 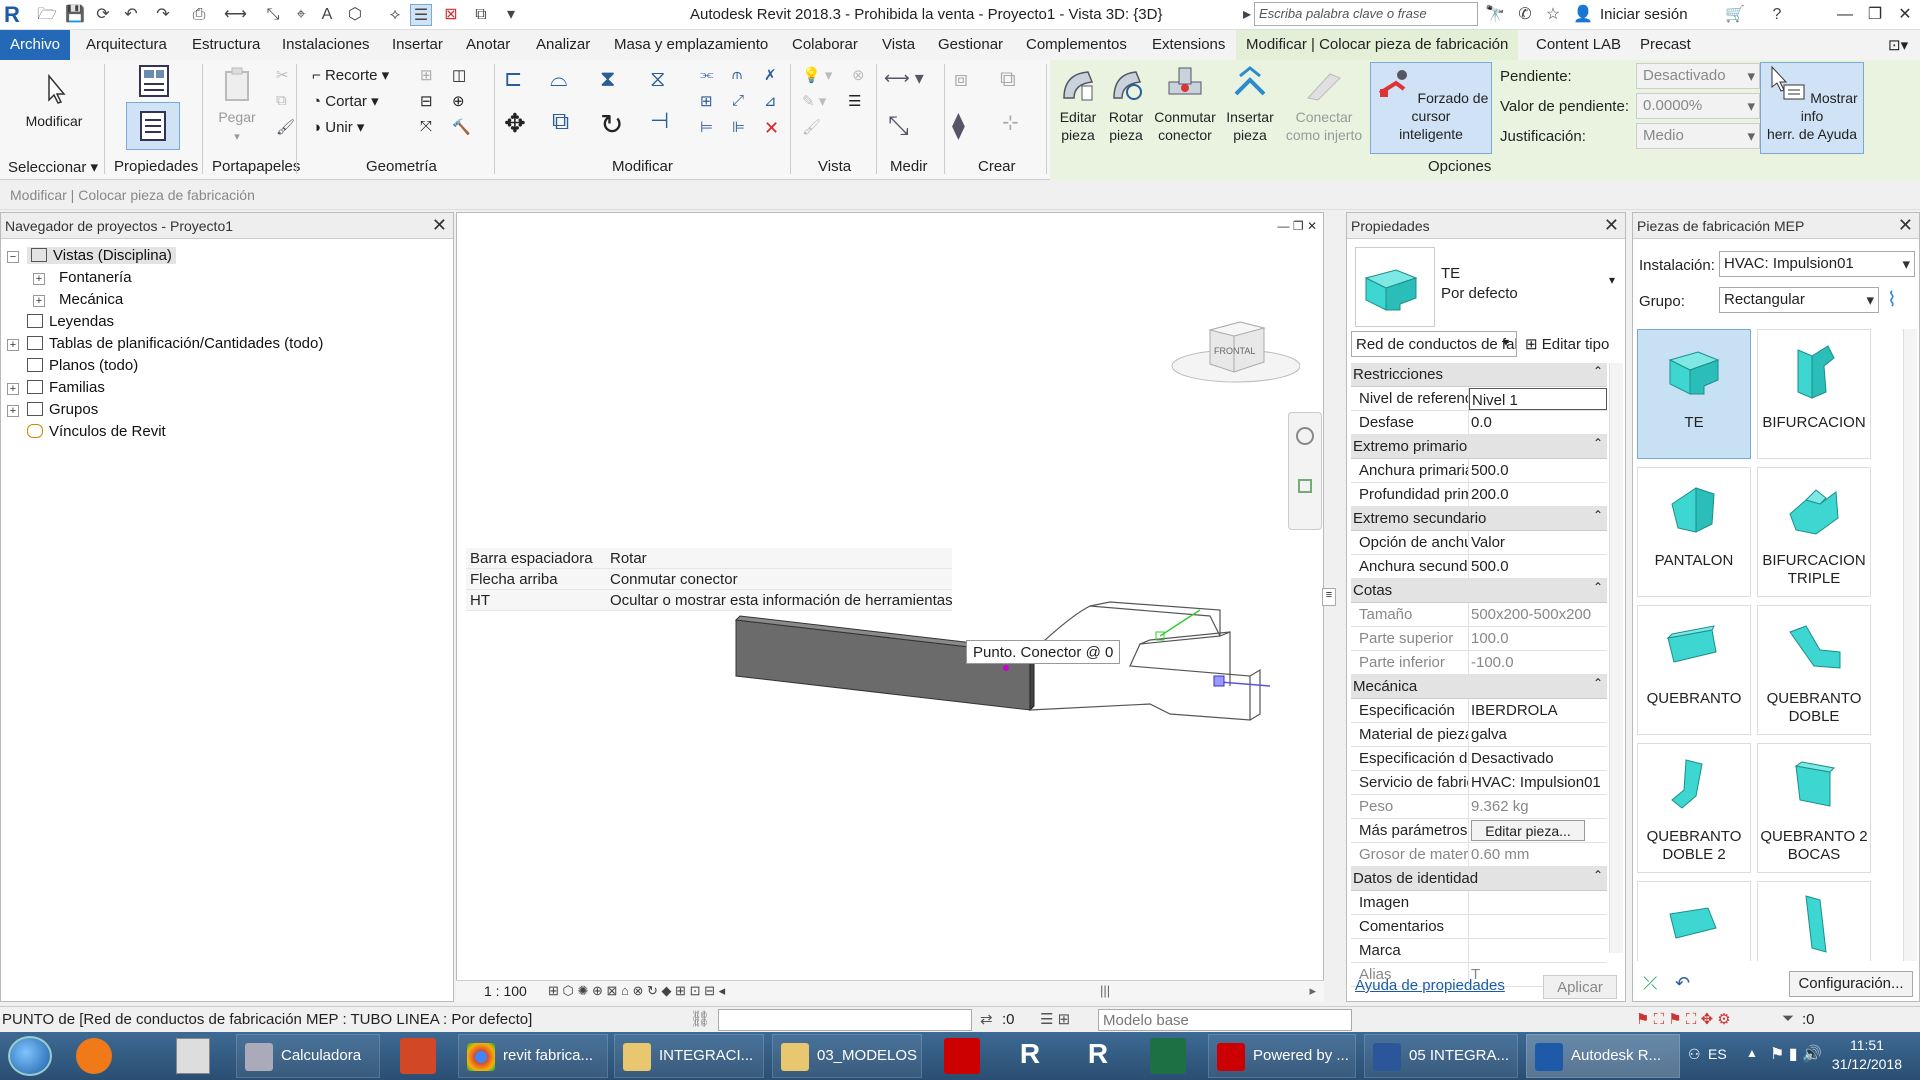 What do you see at coordinates (1616, 658) in the screenshot?
I see `properties-scrollbar` at bounding box center [1616, 658].